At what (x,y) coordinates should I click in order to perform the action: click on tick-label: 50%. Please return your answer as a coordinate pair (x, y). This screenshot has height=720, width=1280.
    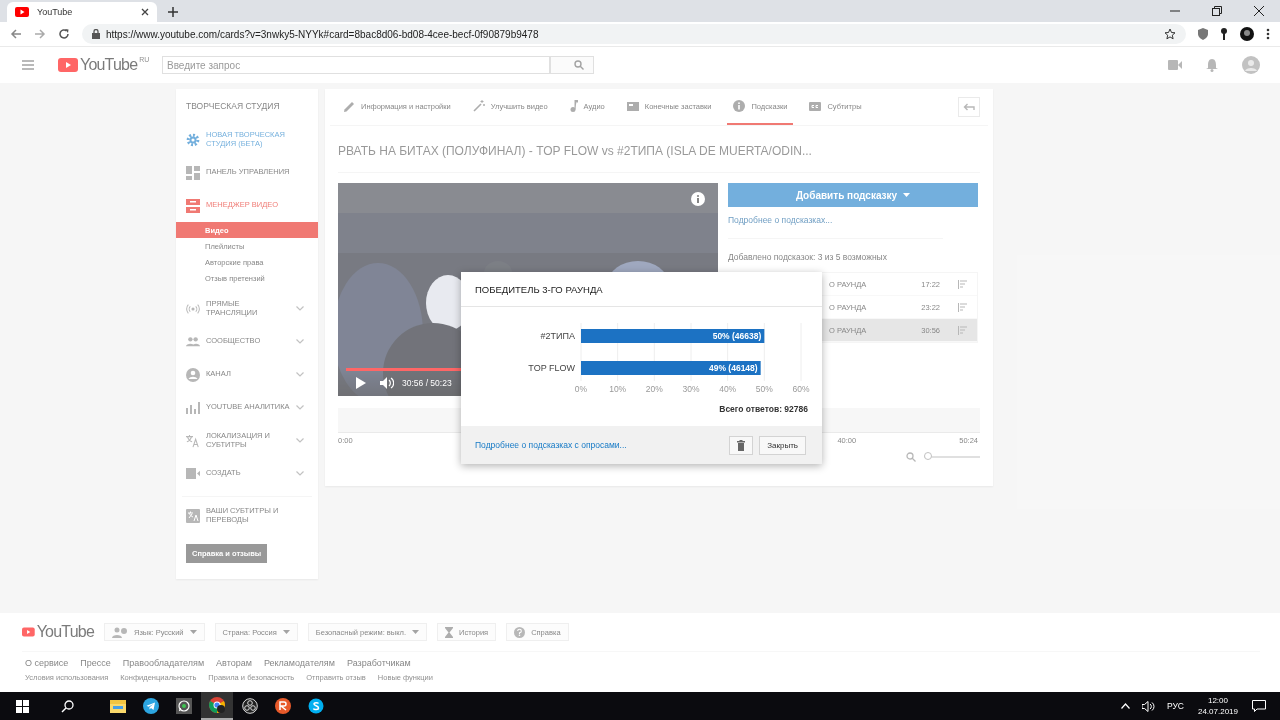
    Looking at the image, I should click on (764, 389).